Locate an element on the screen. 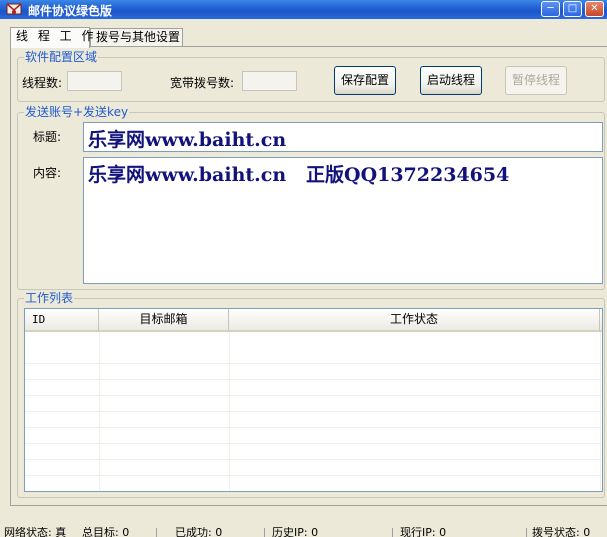  column-header-filler is located at coordinates (601, 320).